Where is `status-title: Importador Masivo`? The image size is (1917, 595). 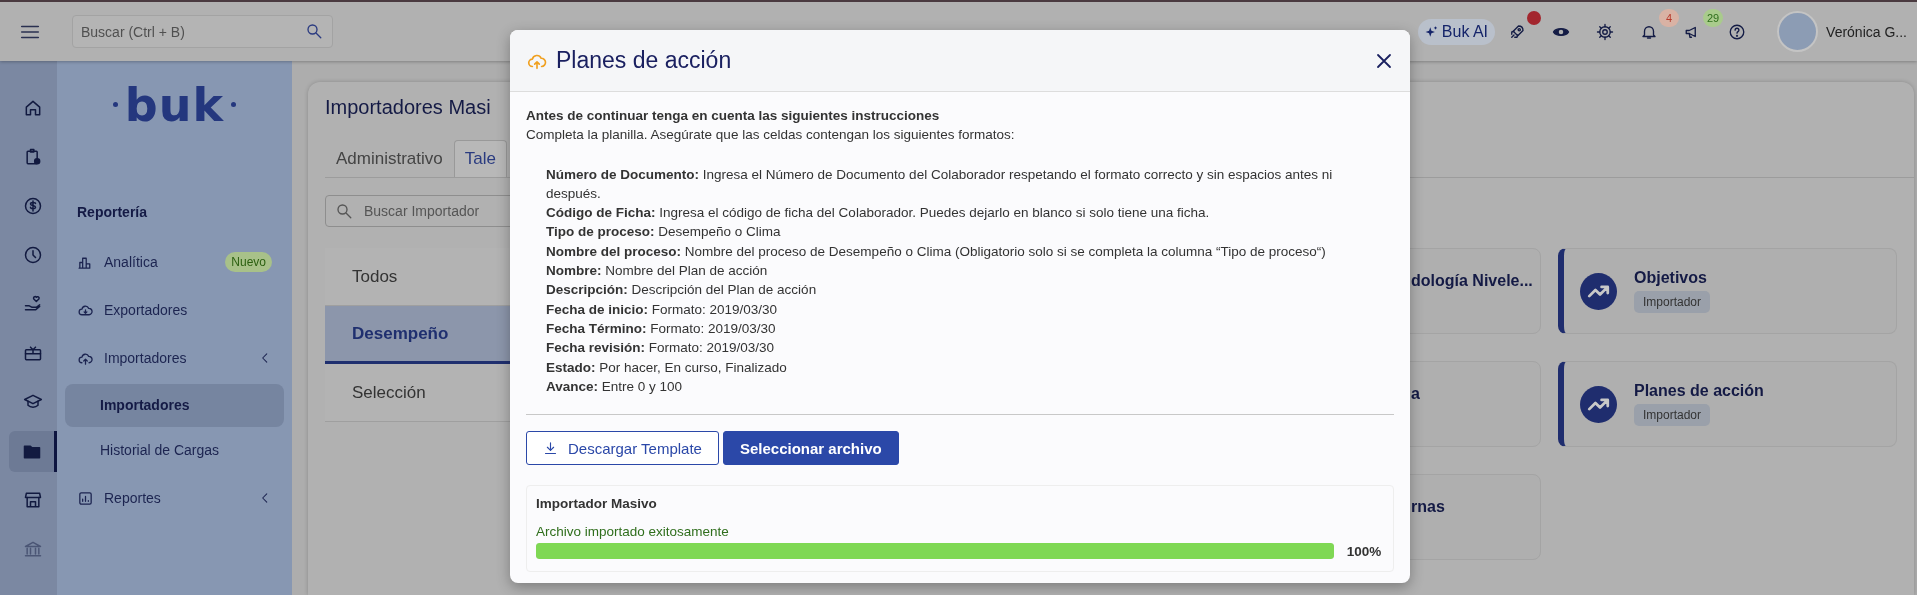
status-title: Importador Masivo is located at coordinates (597, 504).